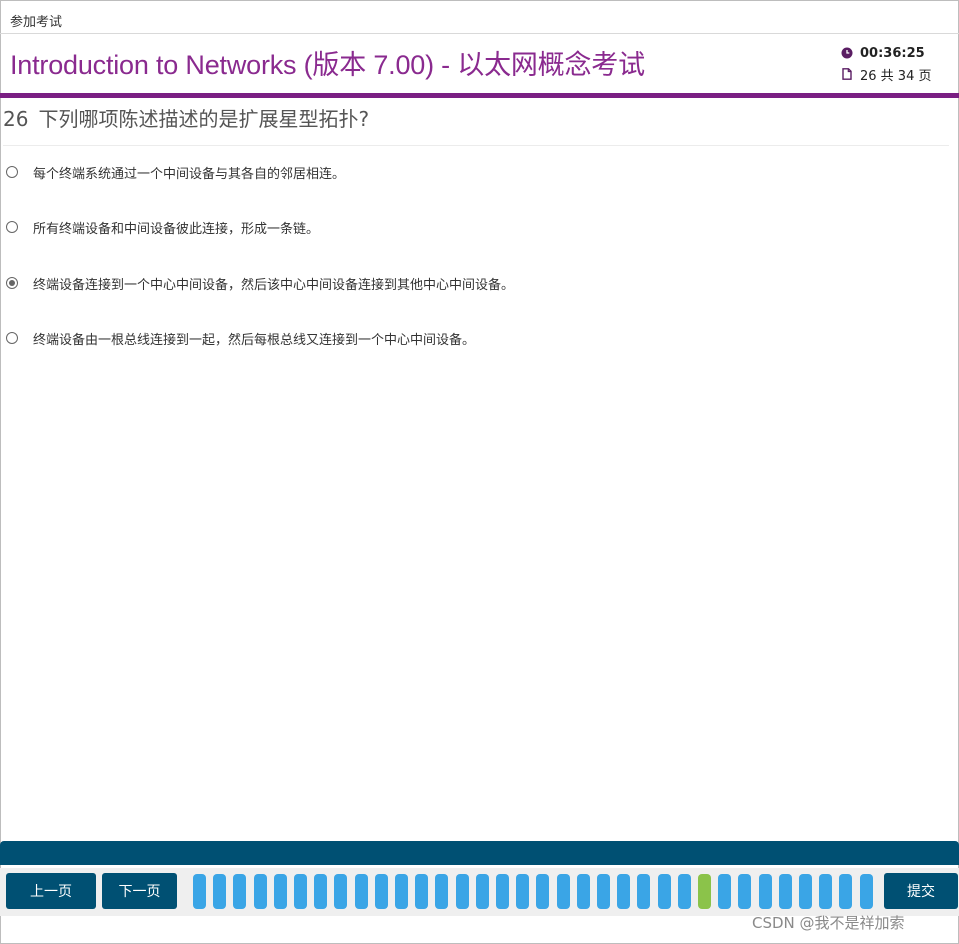  I want to click on exam-name: 以太网概念考试, so click(551, 65).